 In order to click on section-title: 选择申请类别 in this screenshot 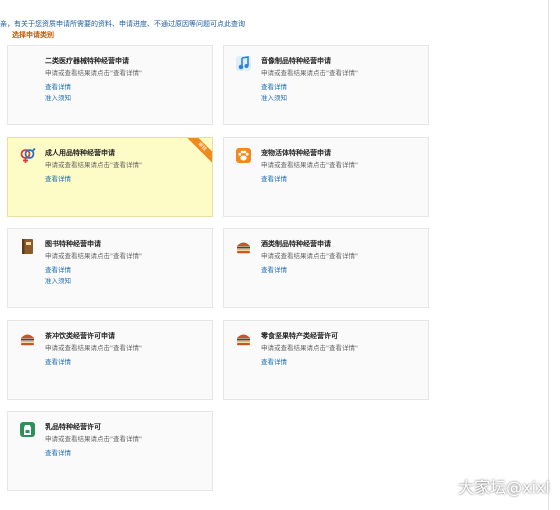, I will do `click(33, 35)`.